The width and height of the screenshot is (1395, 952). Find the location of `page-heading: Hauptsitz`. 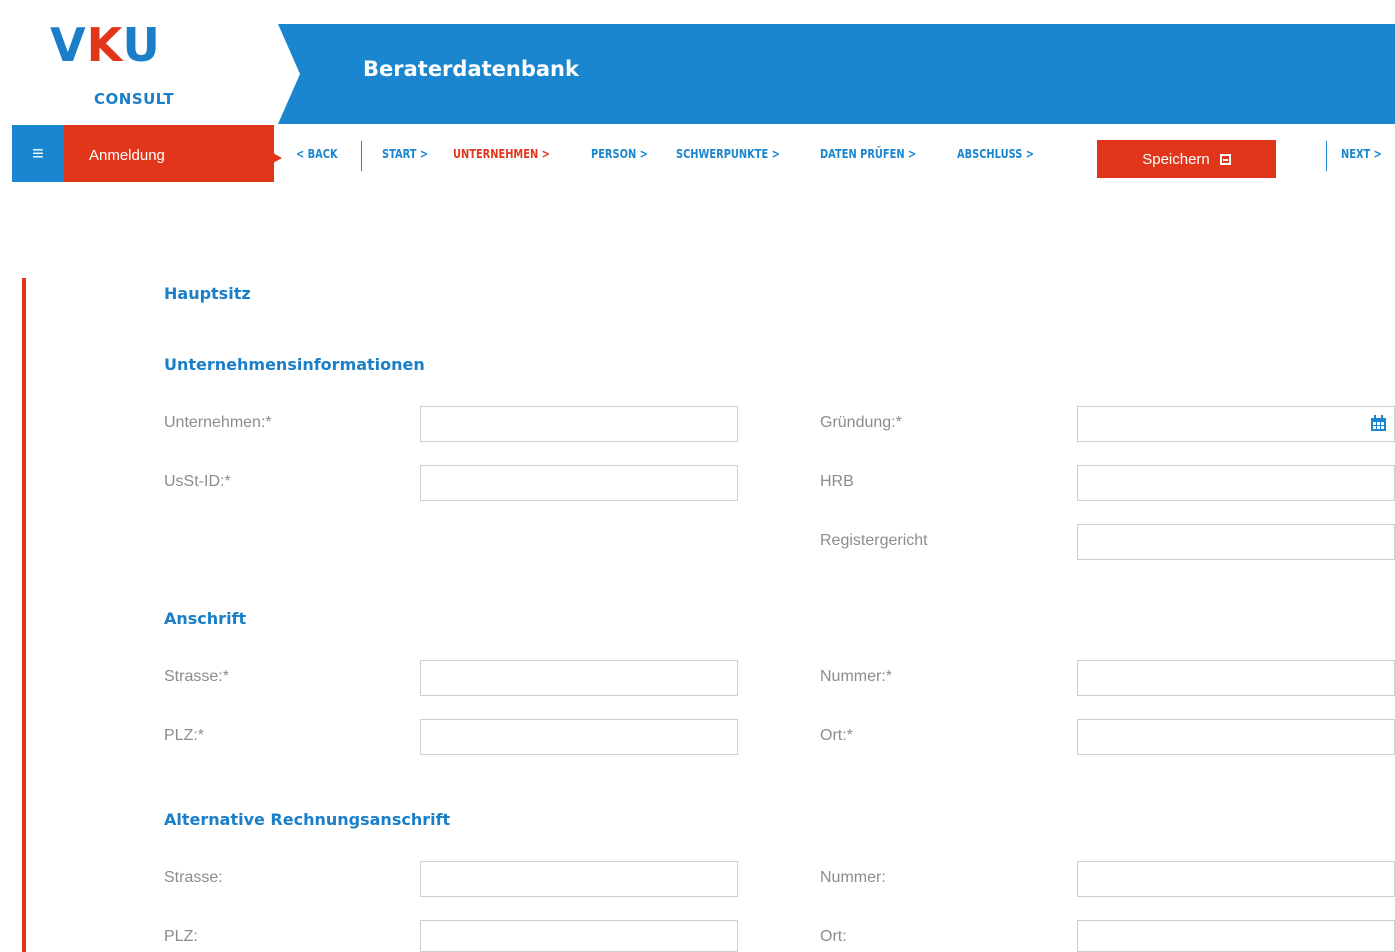

page-heading: Hauptsitz is located at coordinates (207, 293).